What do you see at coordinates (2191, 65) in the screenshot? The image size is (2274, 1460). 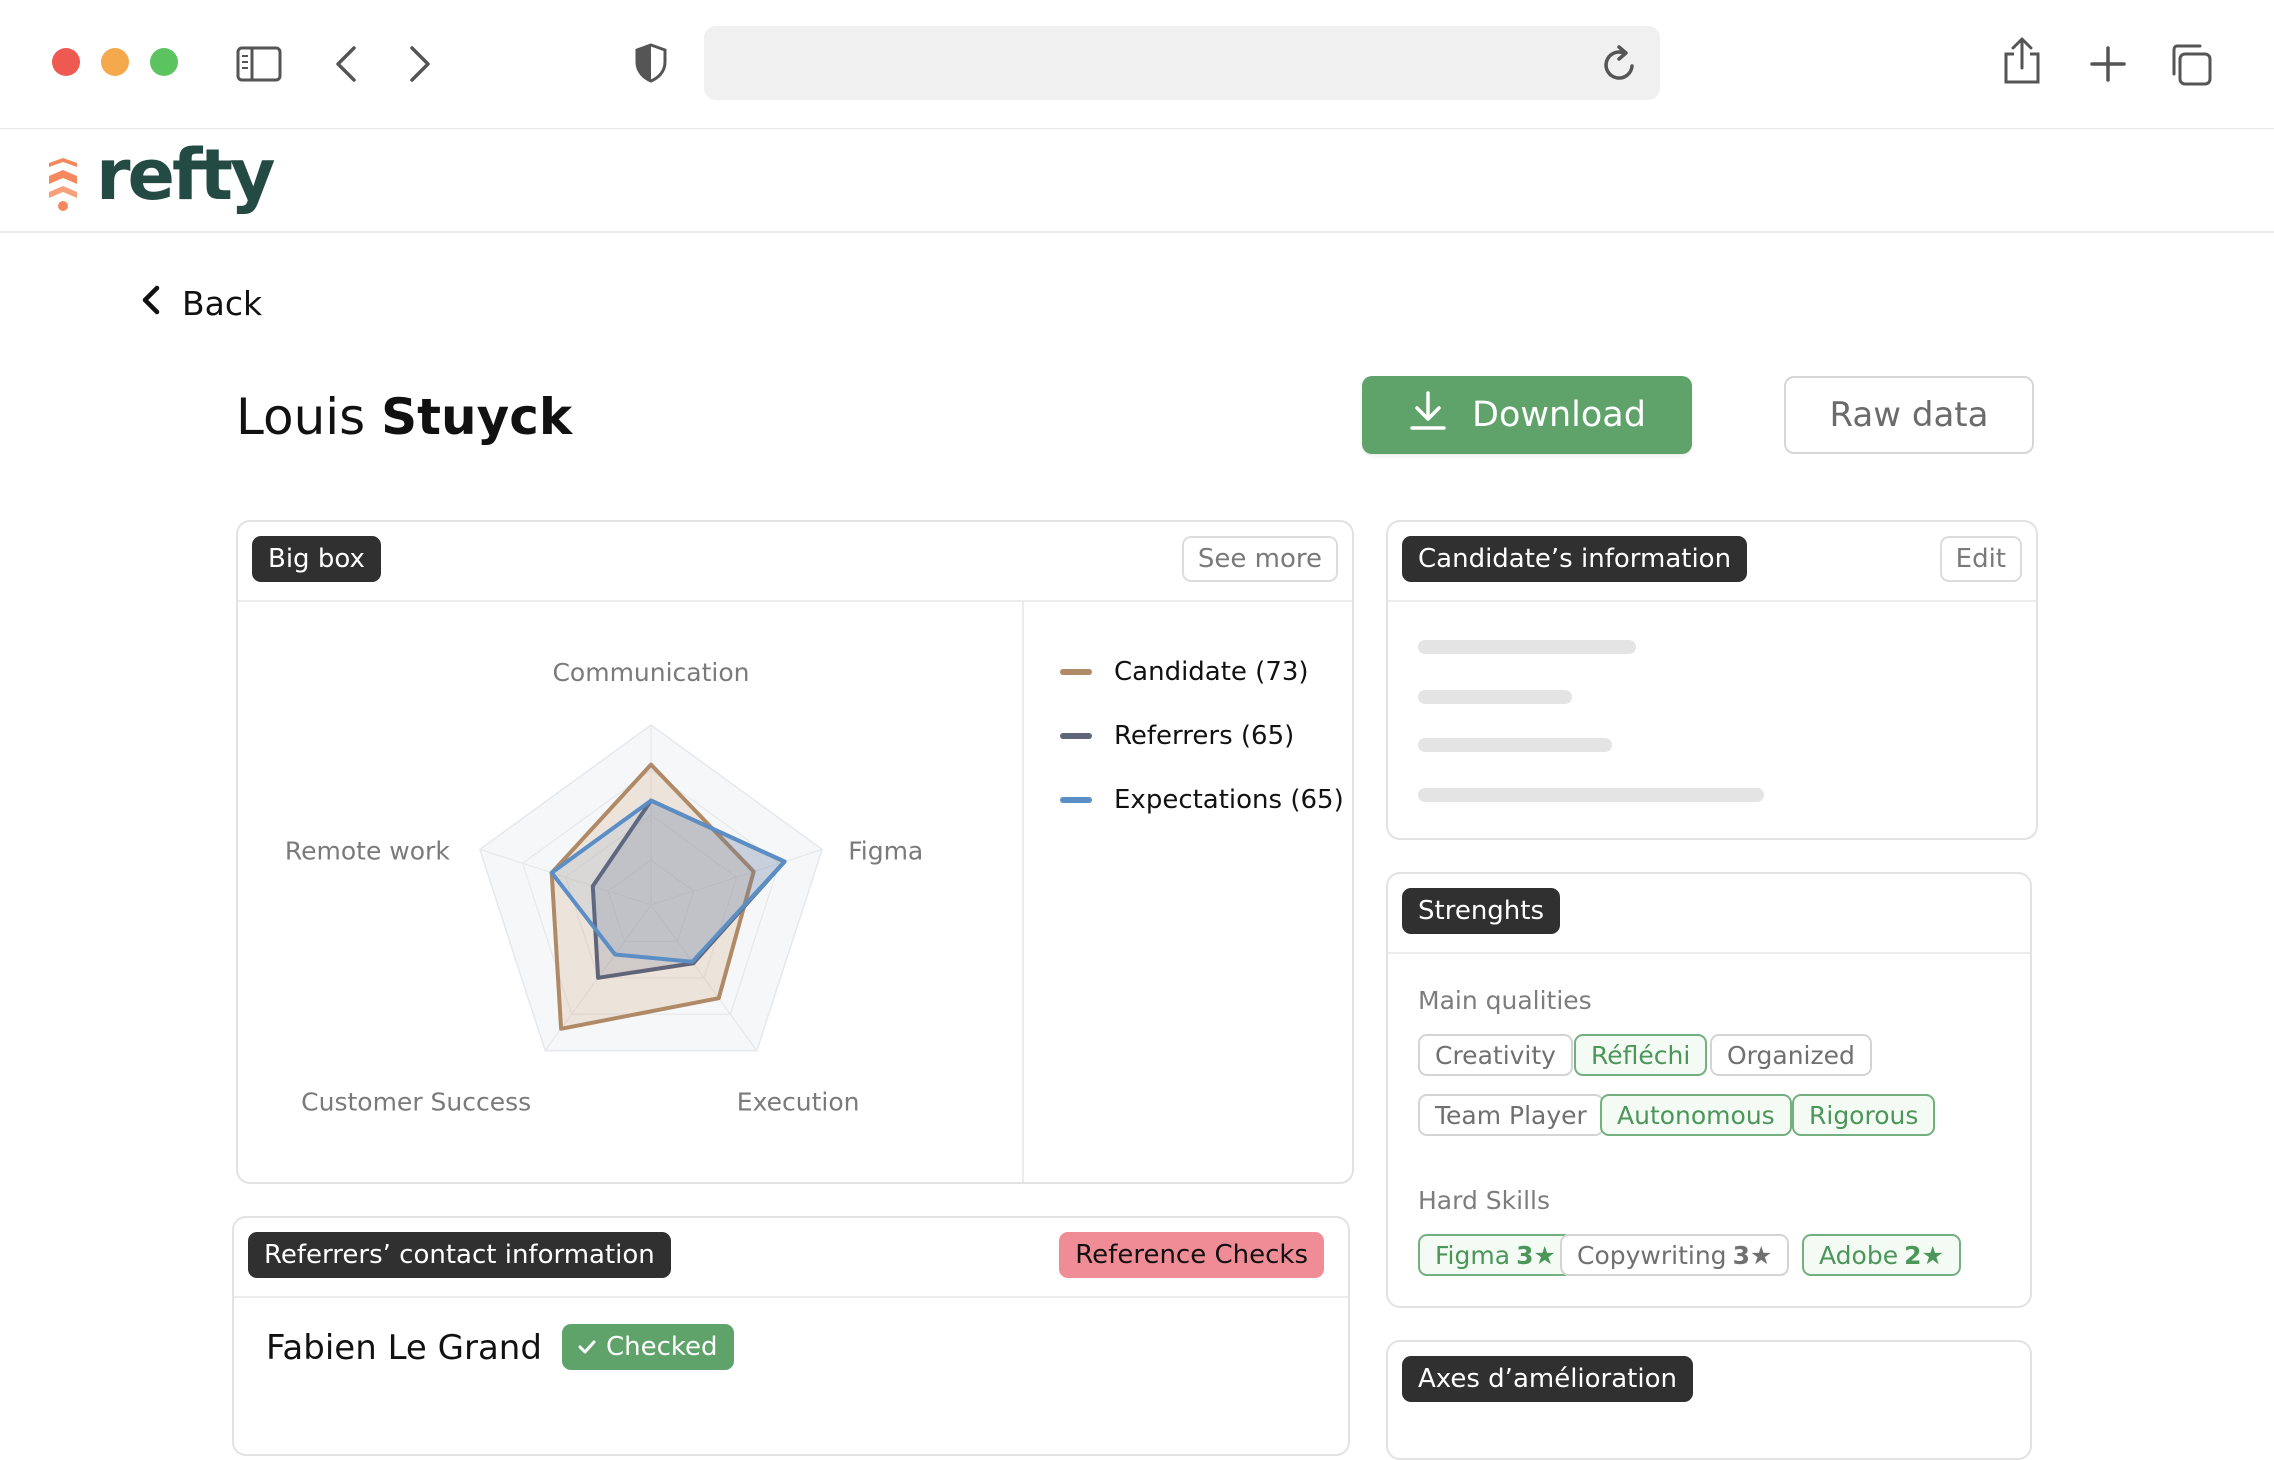 I see `tab-overview-icon` at bounding box center [2191, 65].